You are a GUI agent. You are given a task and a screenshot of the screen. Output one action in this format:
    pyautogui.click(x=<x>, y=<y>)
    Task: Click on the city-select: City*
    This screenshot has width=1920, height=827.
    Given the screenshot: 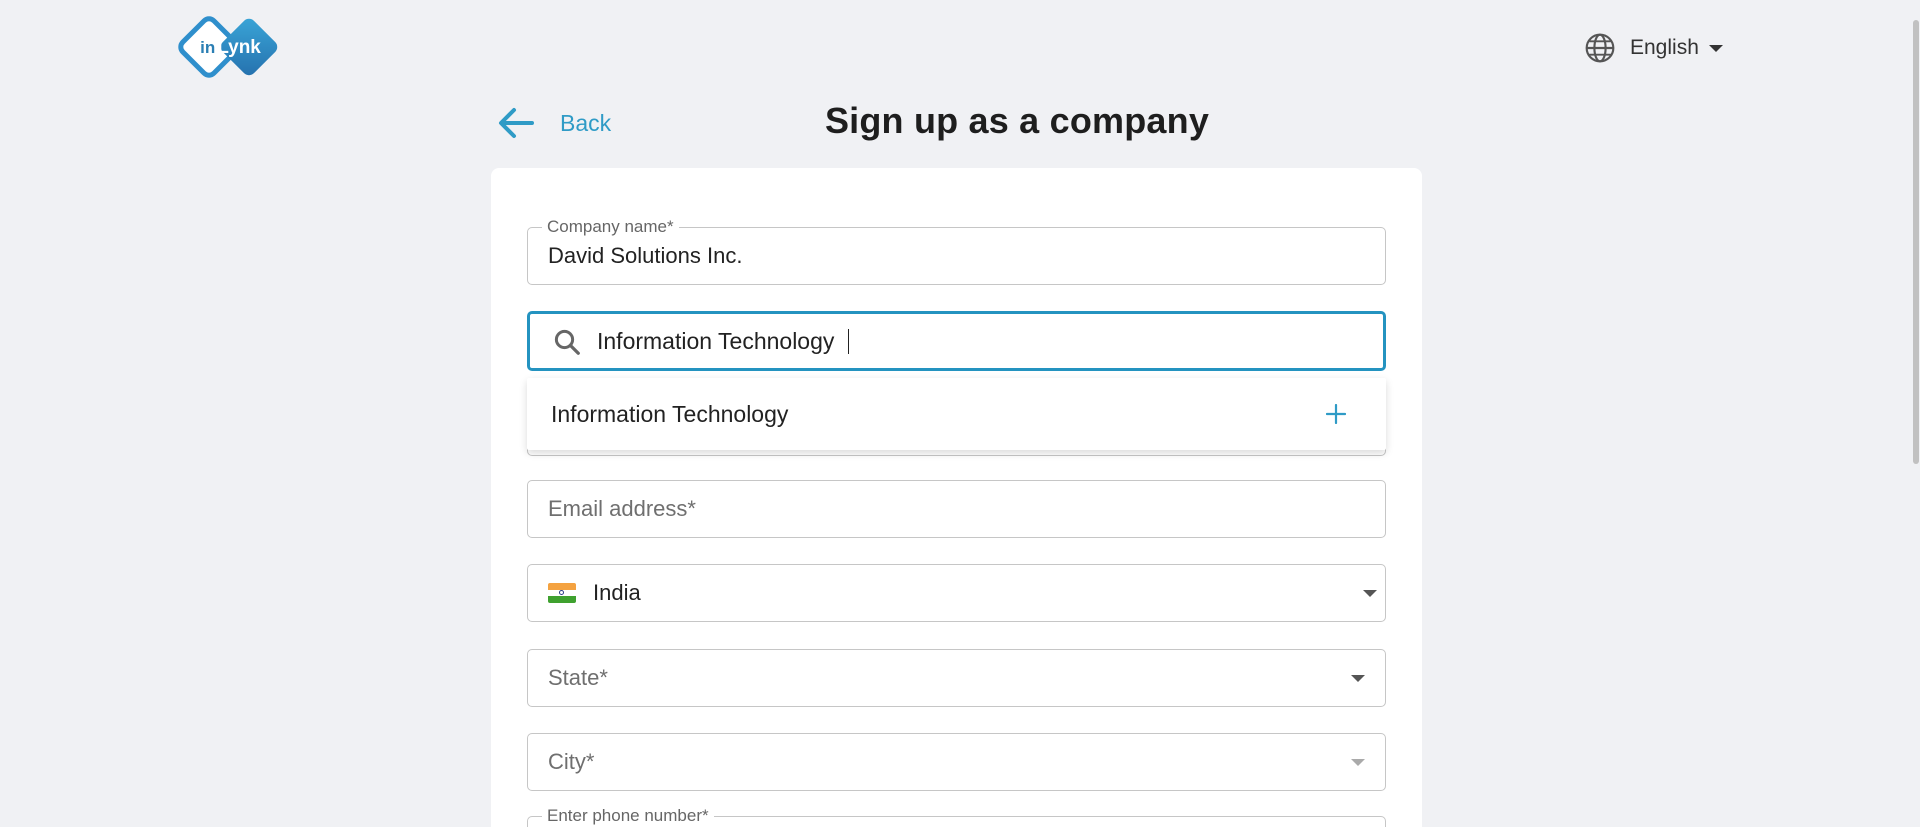 What is the action you would take?
    pyautogui.click(x=956, y=762)
    